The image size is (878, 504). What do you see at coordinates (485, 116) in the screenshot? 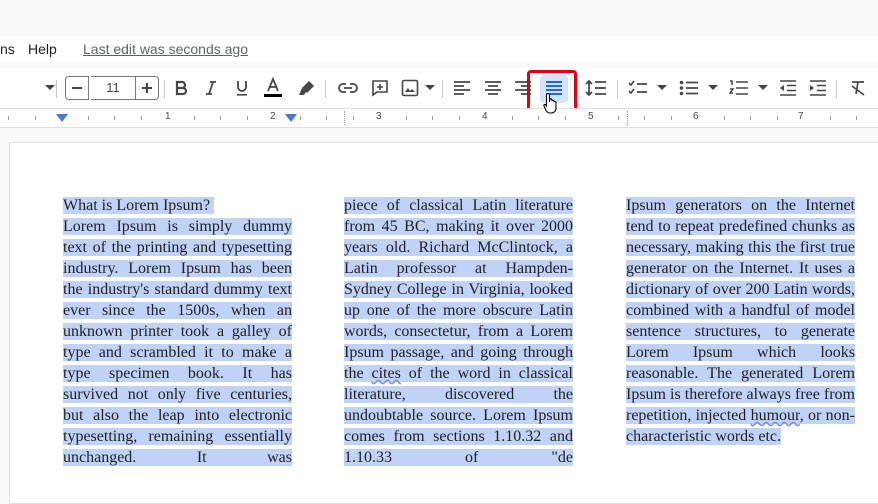
I see `ruler-number: 4` at bounding box center [485, 116].